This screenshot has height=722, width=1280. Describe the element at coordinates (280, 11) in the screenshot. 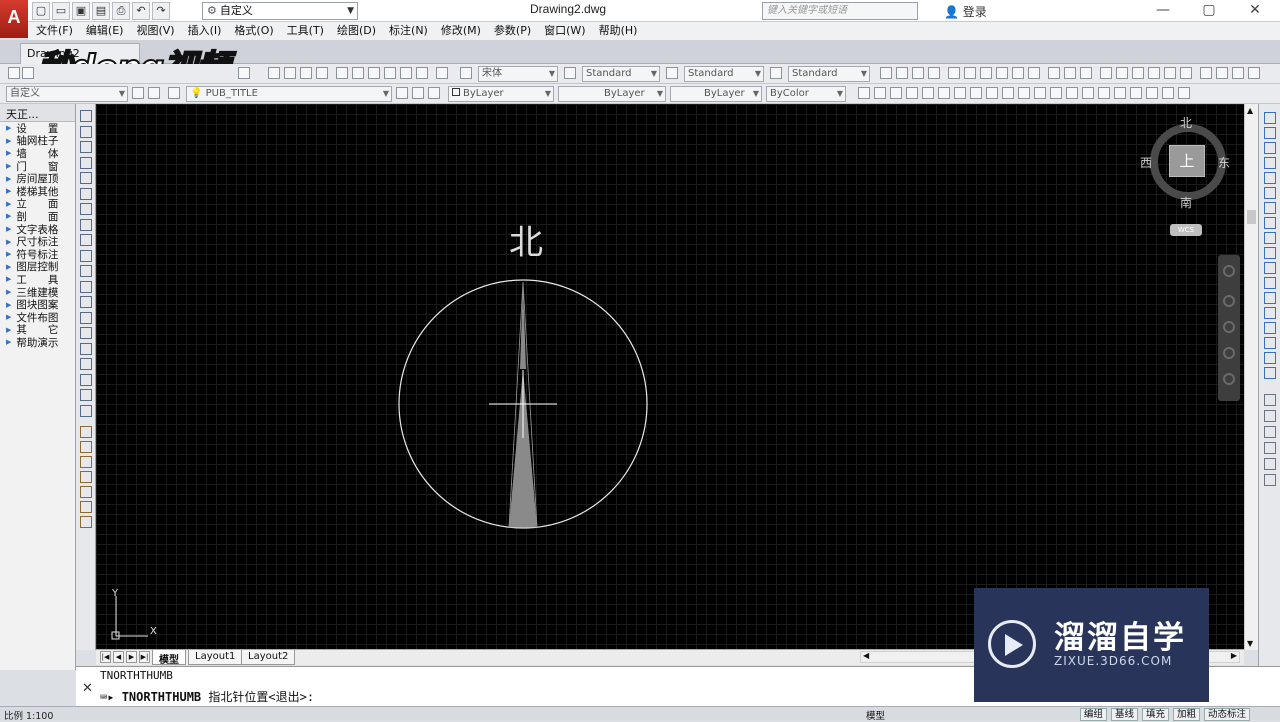

I see `workspace-select: ⚙ 自定义 ▼` at that location.